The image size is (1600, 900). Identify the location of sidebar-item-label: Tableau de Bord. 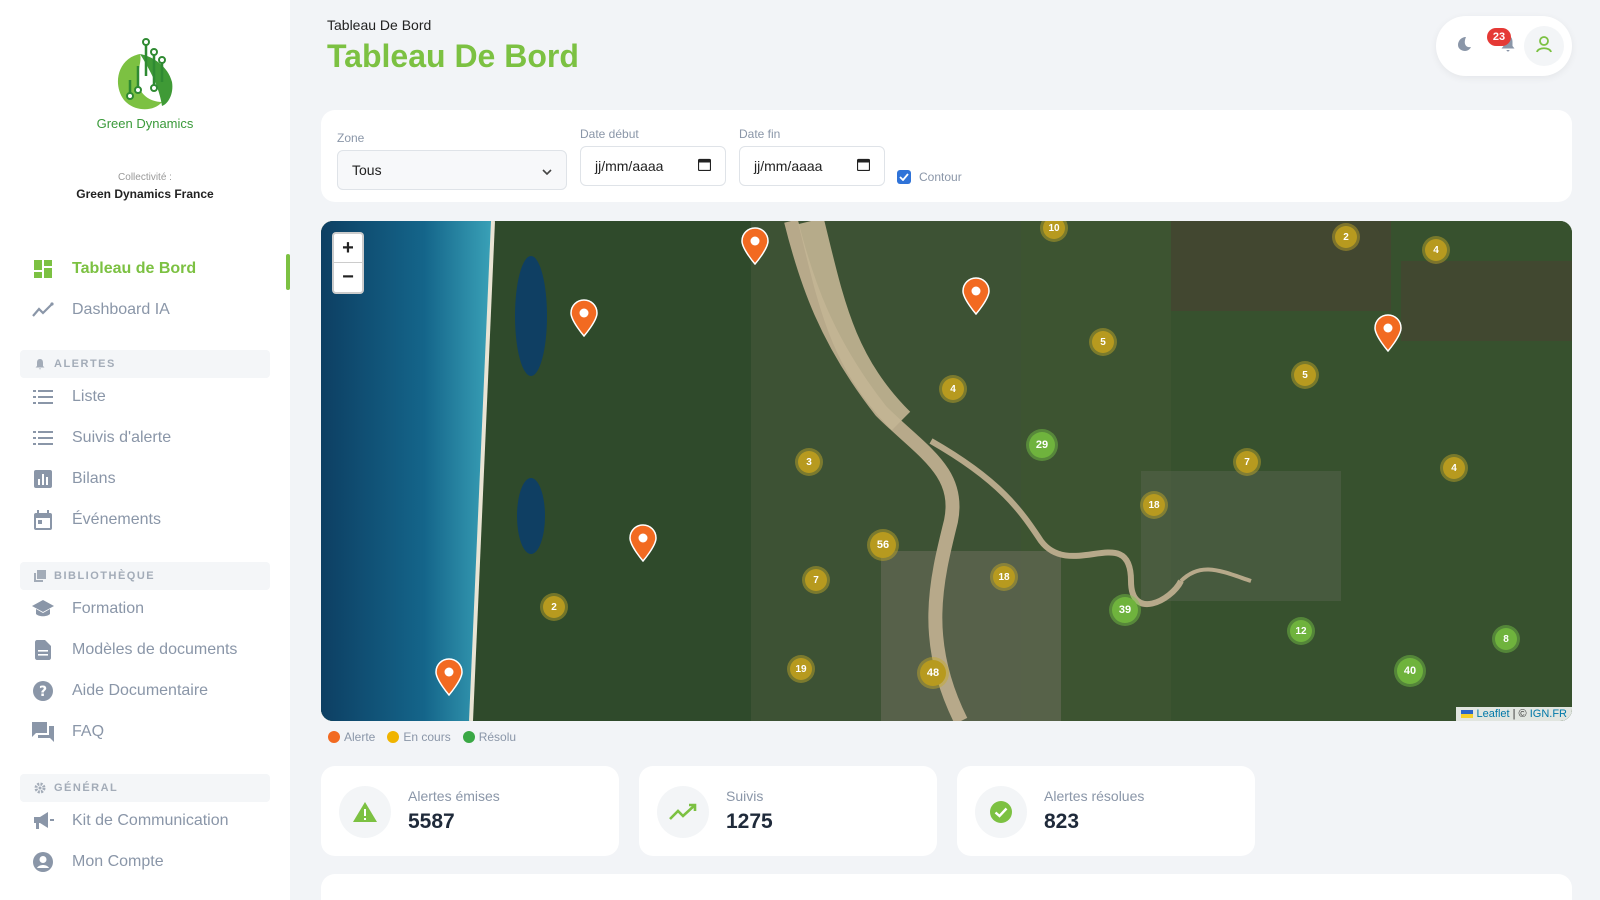
(134, 268).